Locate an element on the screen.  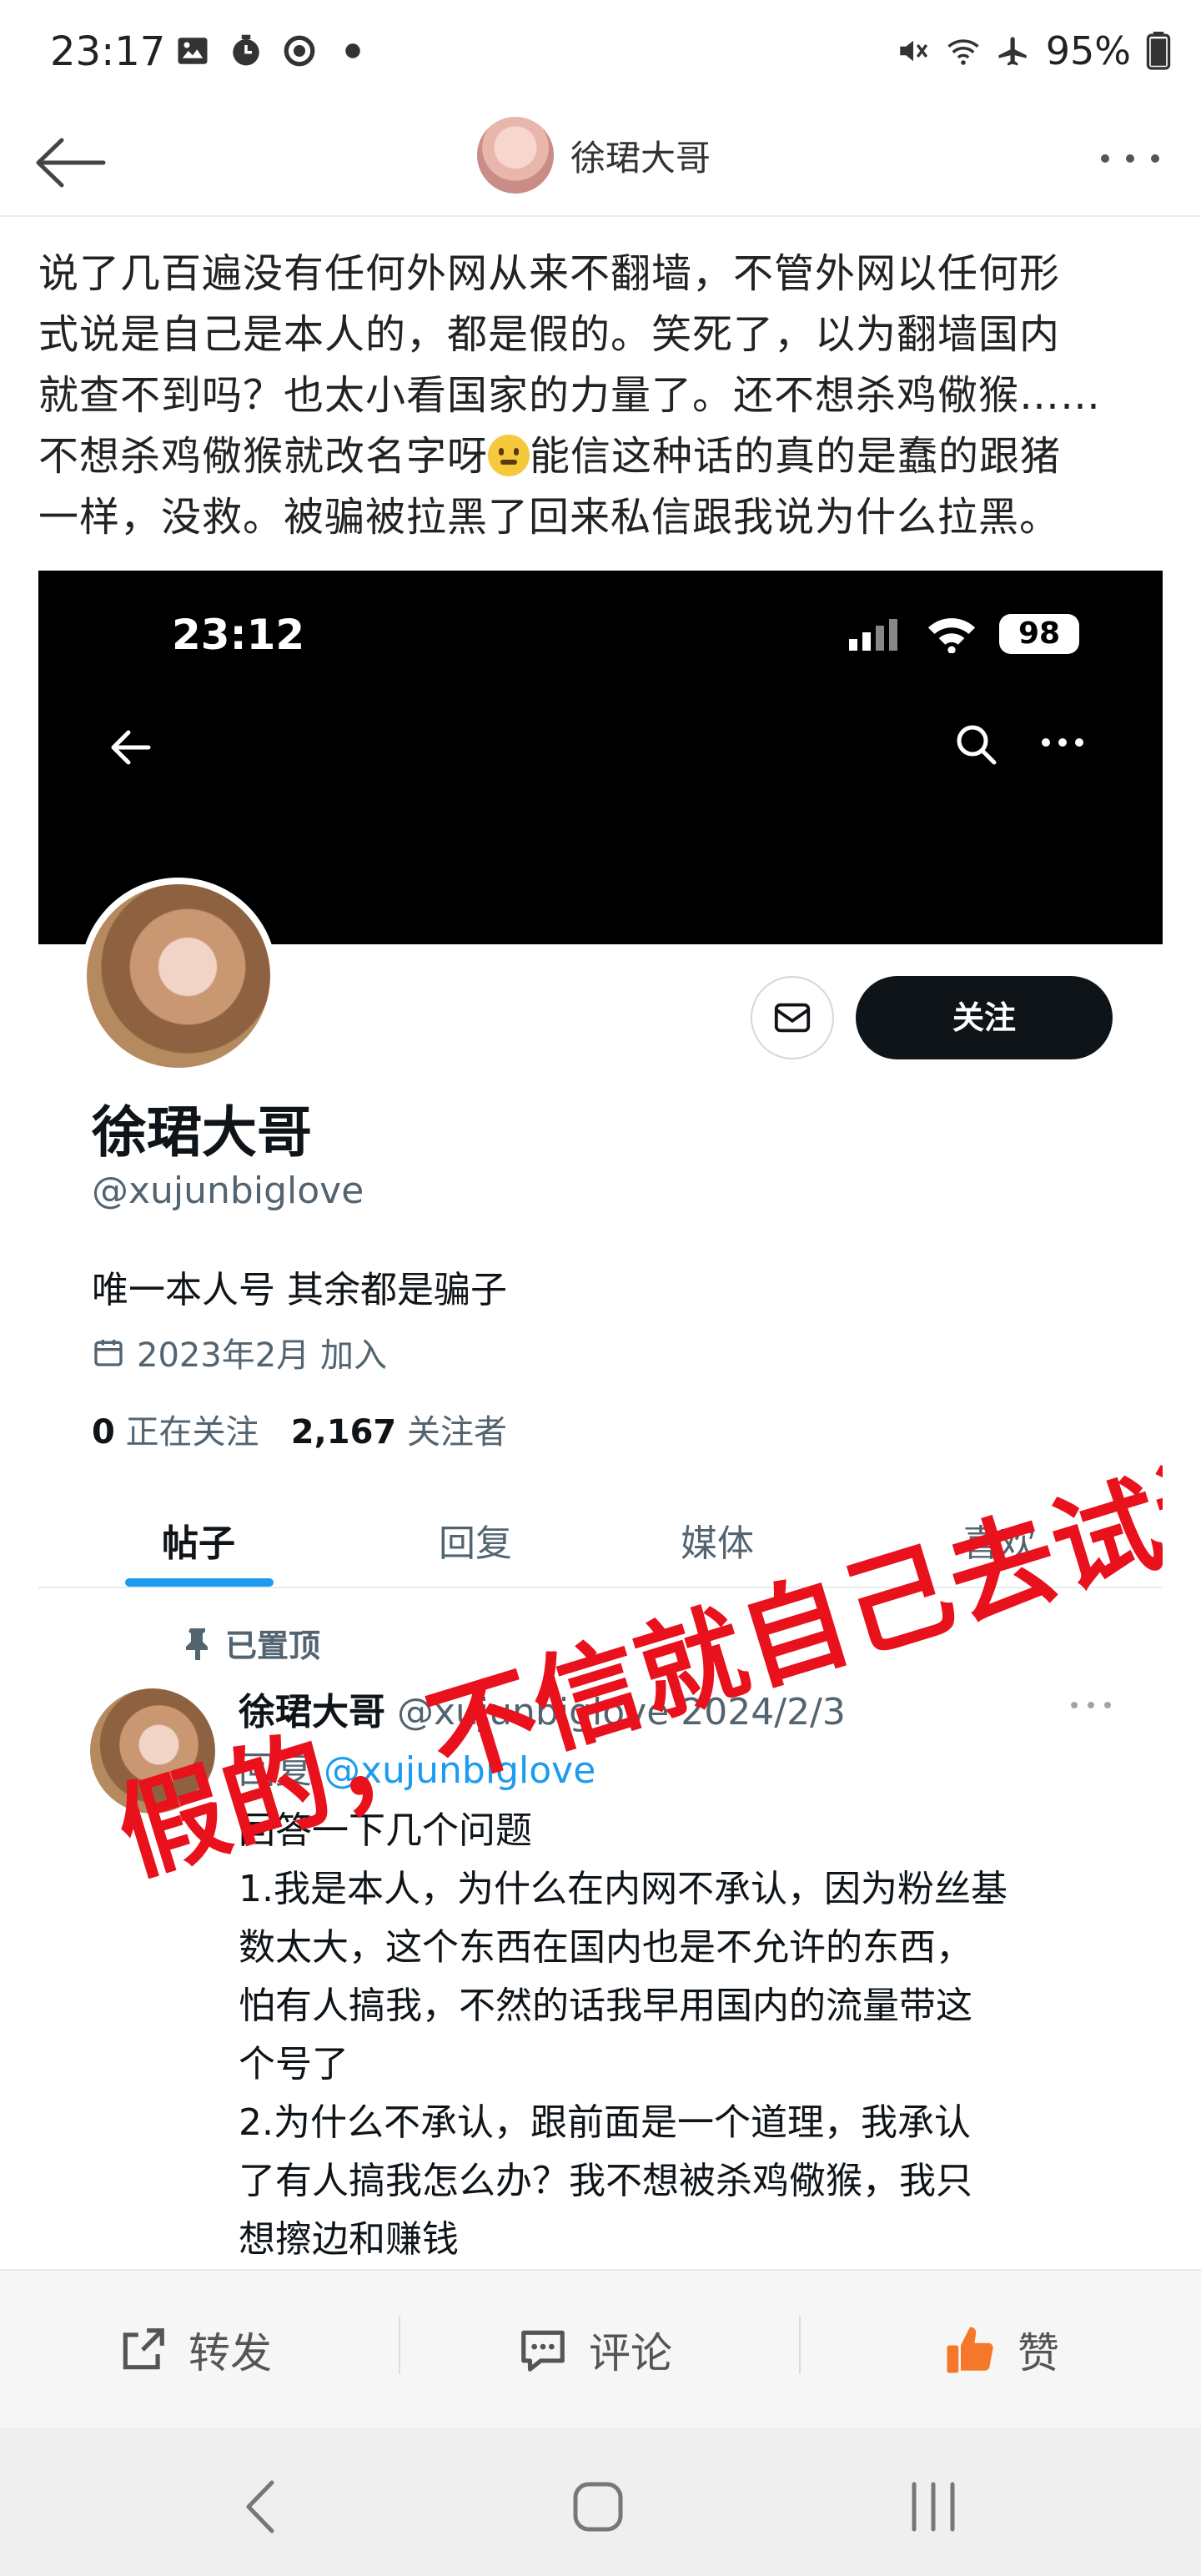
follow-button: 关注 is located at coordinates (984, 1017).